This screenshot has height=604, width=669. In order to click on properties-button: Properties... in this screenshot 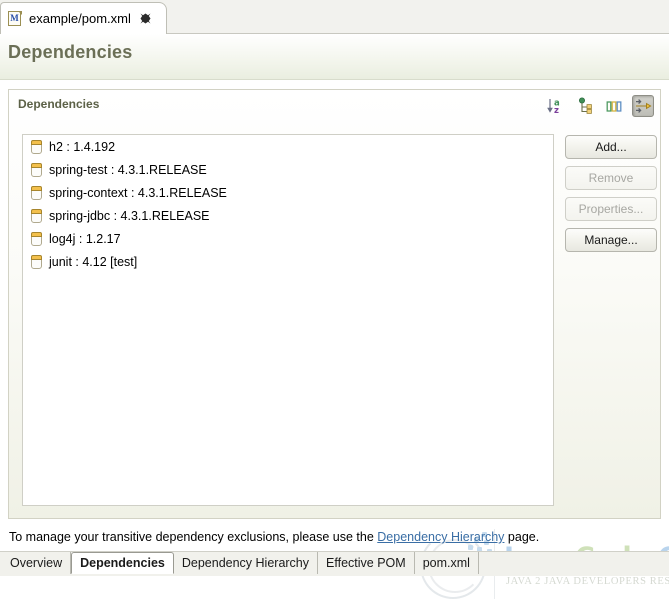, I will do `click(611, 209)`.